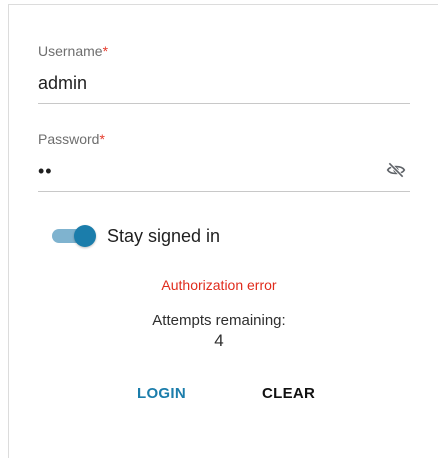 The width and height of the screenshot is (438, 458). I want to click on password-underline, so click(224, 191).